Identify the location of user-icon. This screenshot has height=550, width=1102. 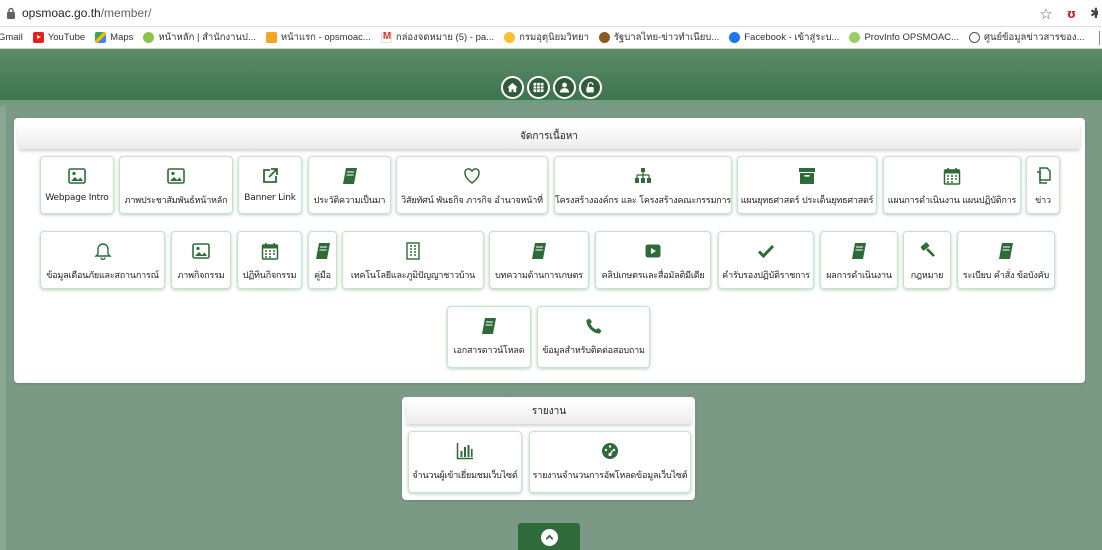
(564, 87).